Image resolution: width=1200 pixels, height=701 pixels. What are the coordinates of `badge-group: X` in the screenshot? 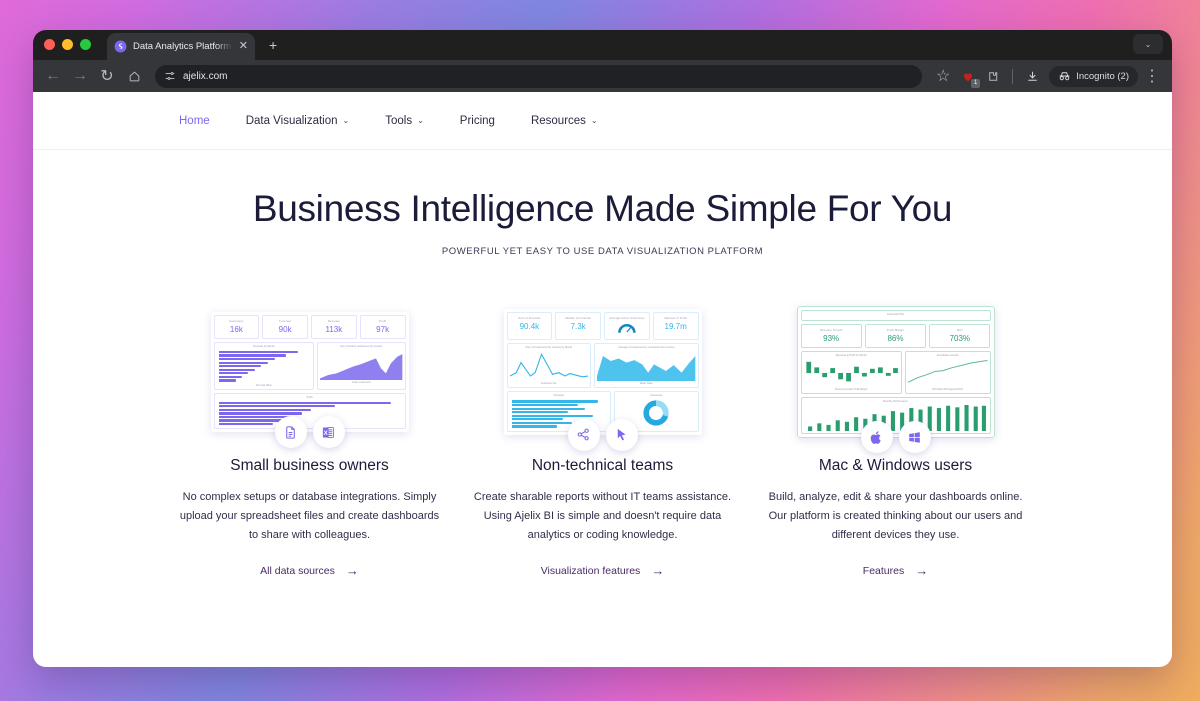 It's located at (309, 432).